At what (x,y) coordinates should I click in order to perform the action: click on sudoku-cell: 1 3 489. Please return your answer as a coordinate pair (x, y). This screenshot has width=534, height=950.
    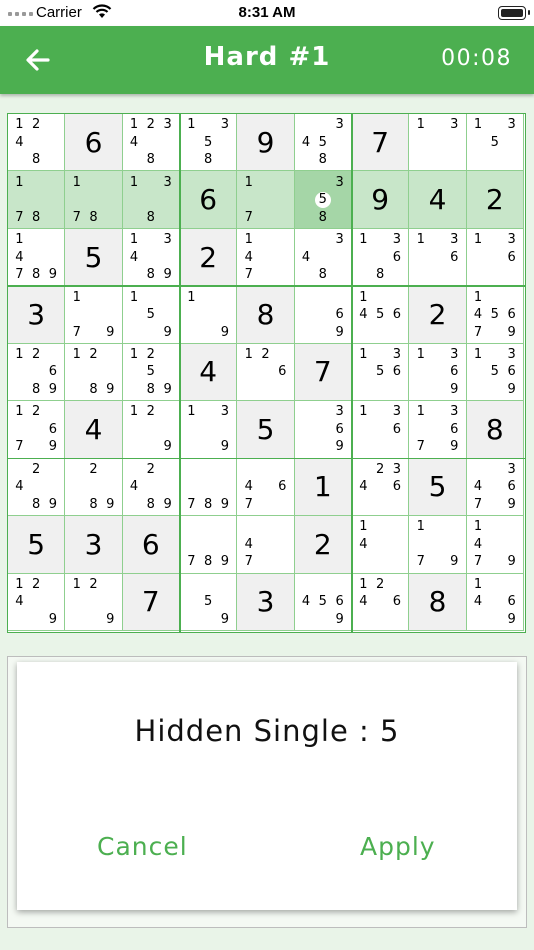
    Looking at the image, I should click on (151, 257).